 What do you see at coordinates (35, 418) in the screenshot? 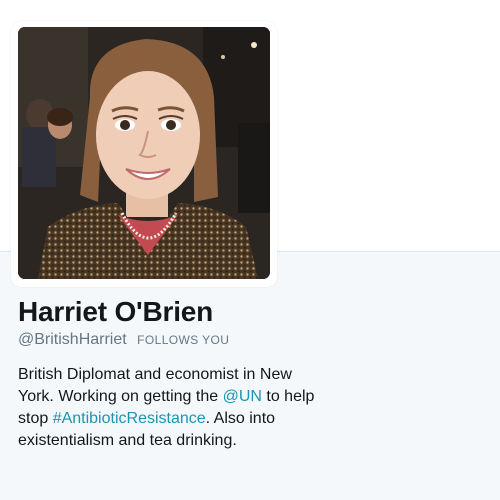
I see `bio-text: stop` at bounding box center [35, 418].